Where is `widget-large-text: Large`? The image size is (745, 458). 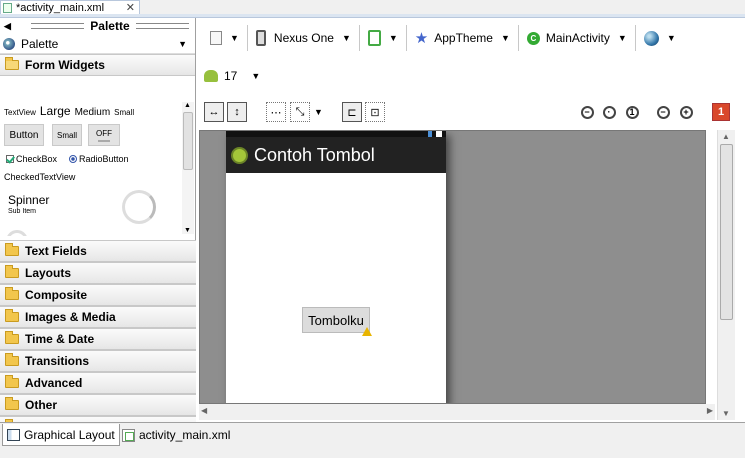 widget-large-text: Large is located at coordinates (55, 111).